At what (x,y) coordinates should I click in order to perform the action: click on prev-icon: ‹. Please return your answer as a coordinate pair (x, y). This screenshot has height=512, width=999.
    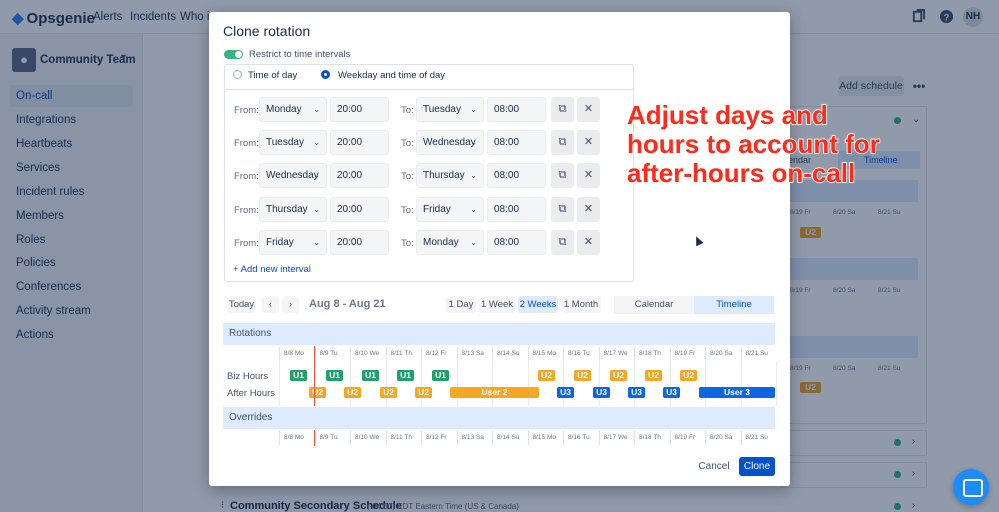
    Looking at the image, I should click on (270, 304).